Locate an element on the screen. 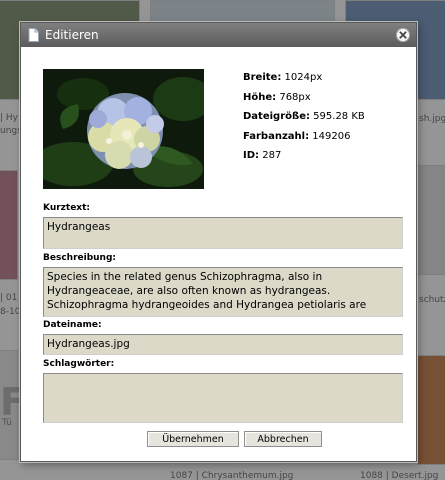 This screenshot has width=445, height=480. info-row: Farbanzahl: 149206 is located at coordinates (304, 140).